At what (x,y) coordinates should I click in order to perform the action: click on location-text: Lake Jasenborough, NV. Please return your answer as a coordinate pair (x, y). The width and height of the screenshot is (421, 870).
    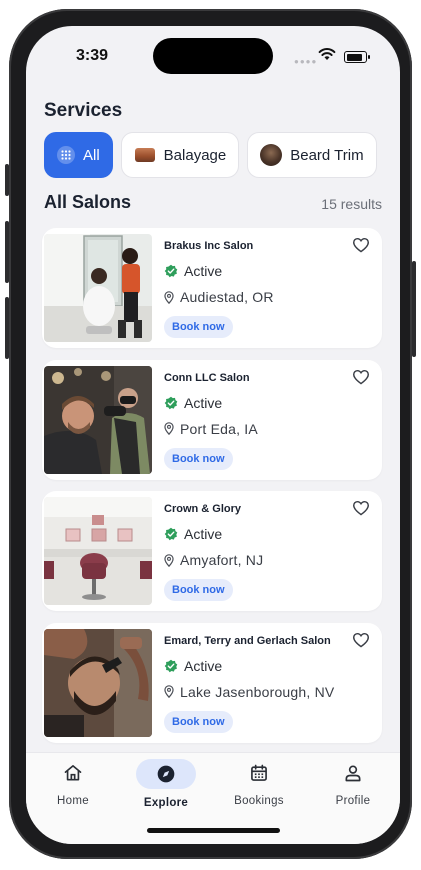
    Looking at the image, I should click on (257, 691).